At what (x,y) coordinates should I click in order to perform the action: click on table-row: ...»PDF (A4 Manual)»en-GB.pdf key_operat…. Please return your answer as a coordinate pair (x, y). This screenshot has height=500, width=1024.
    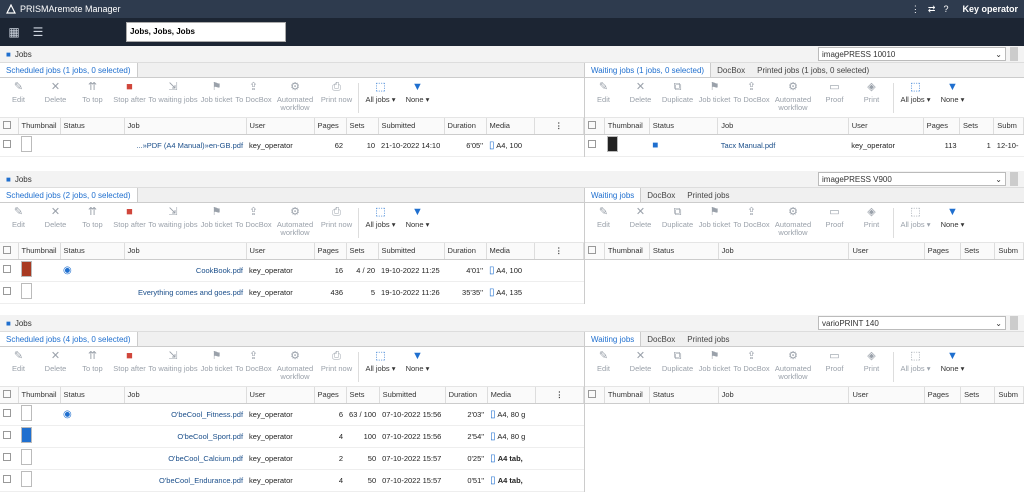
    Looking at the image, I should click on (292, 145).